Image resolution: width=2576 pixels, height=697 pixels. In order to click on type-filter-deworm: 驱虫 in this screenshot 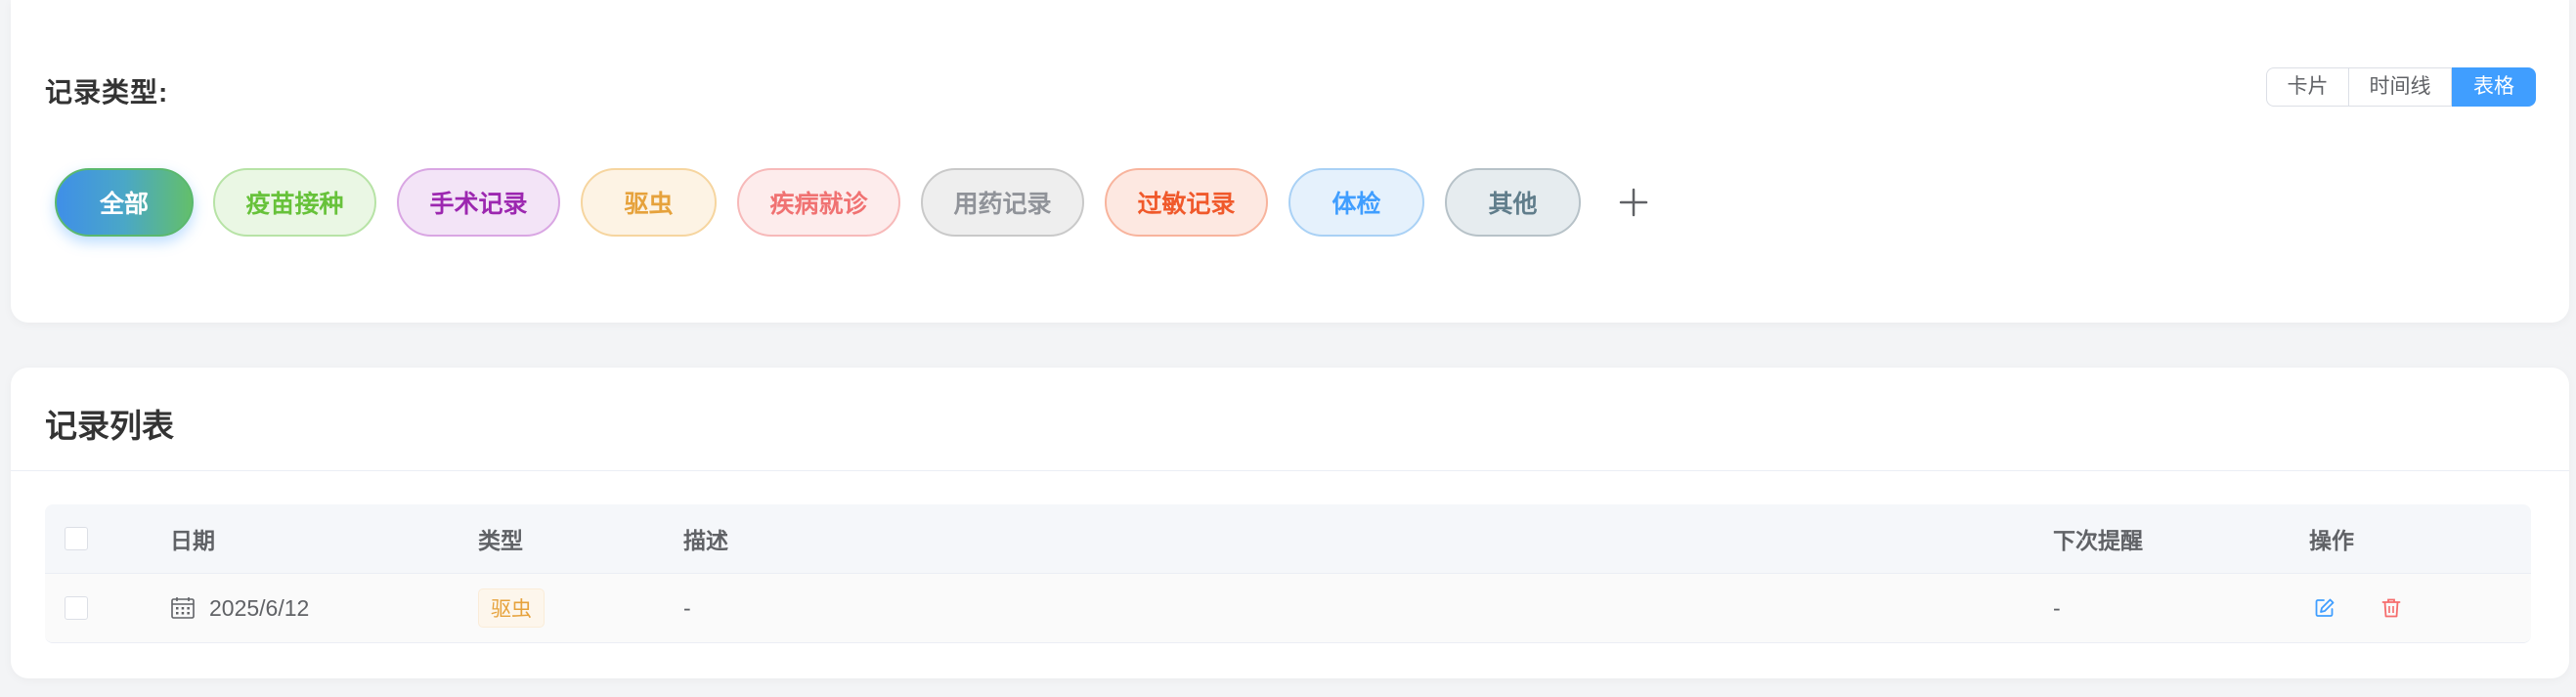, I will do `click(649, 202)`.